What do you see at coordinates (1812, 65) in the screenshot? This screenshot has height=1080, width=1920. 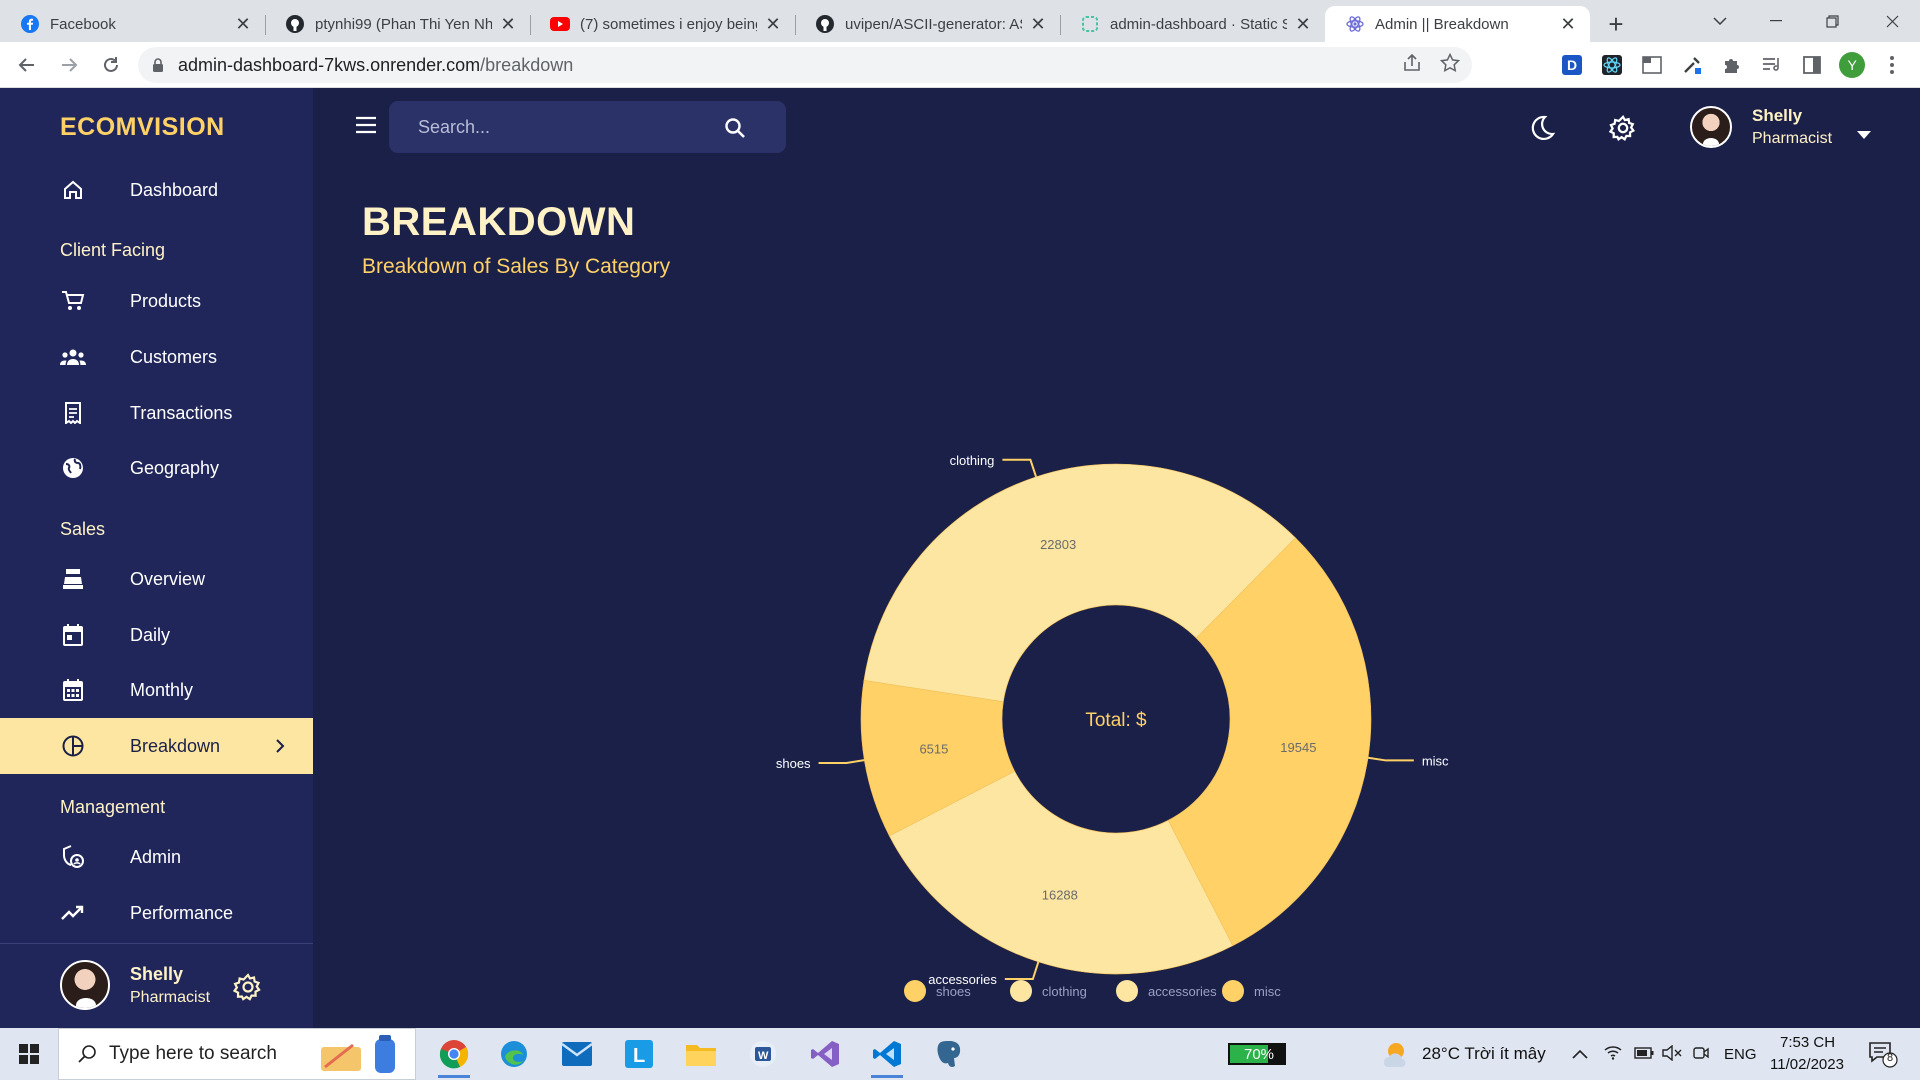 I see `side-panel-icon` at bounding box center [1812, 65].